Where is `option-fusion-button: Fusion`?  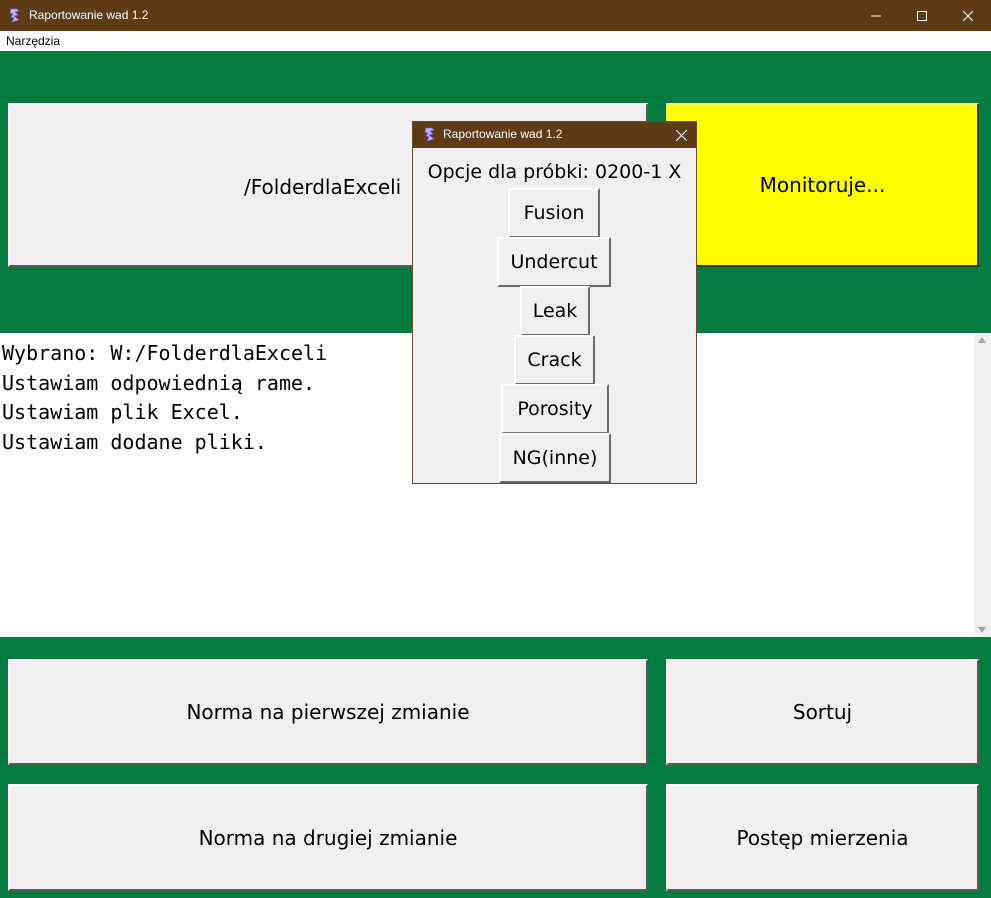
option-fusion-button: Fusion is located at coordinates (554, 213).